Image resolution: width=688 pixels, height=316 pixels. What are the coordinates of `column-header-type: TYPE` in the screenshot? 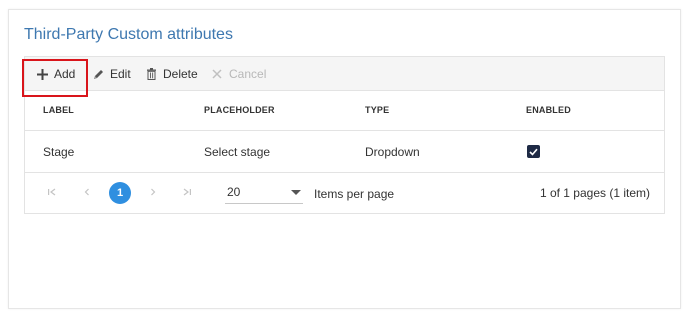 It's located at (377, 110).